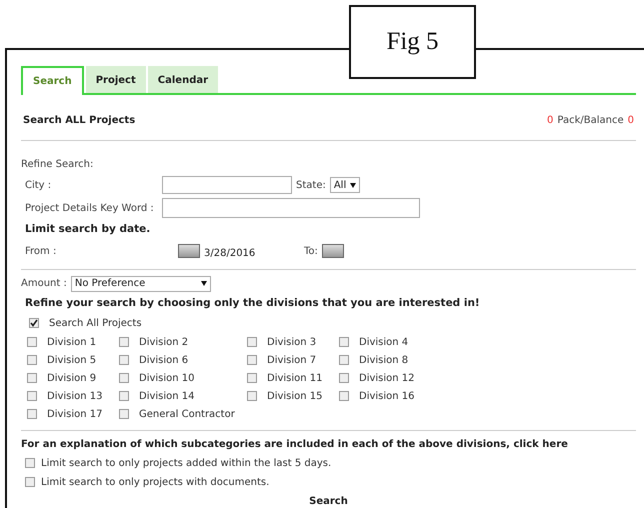 The height and width of the screenshot is (508, 644). What do you see at coordinates (71, 379) in the screenshot?
I see `checkbox-label: Division 9` at bounding box center [71, 379].